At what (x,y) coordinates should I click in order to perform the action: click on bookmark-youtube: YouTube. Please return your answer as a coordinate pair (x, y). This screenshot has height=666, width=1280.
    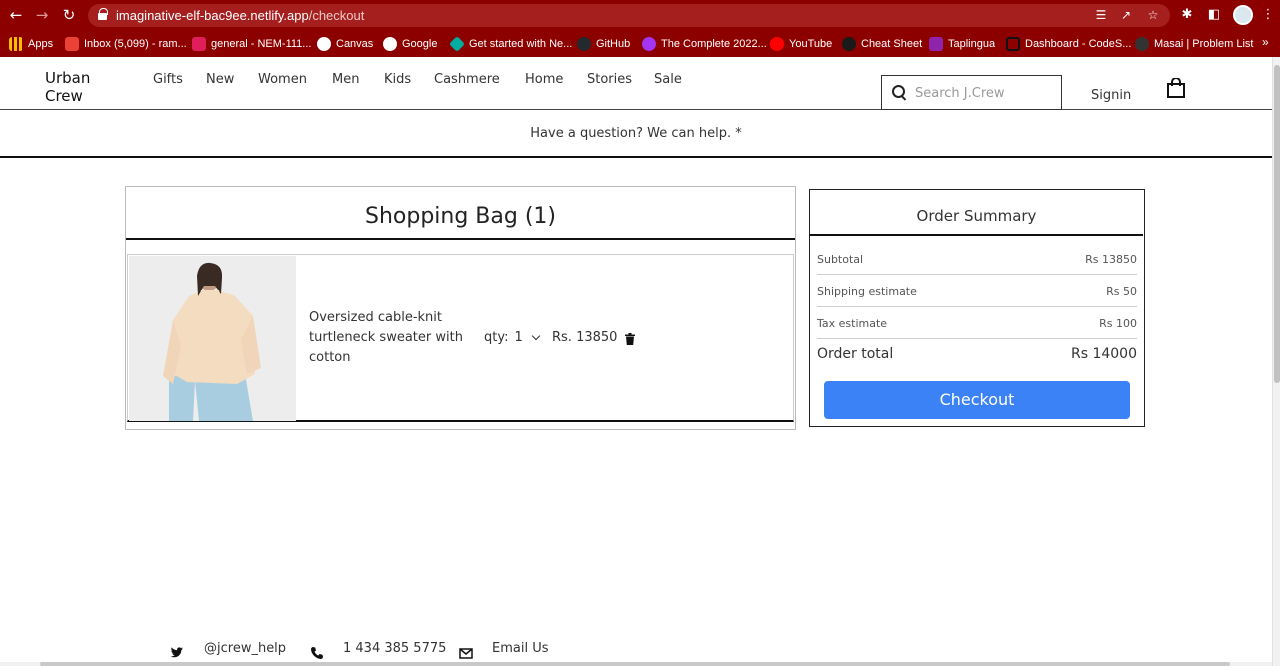
    Looking at the image, I should click on (801, 44).